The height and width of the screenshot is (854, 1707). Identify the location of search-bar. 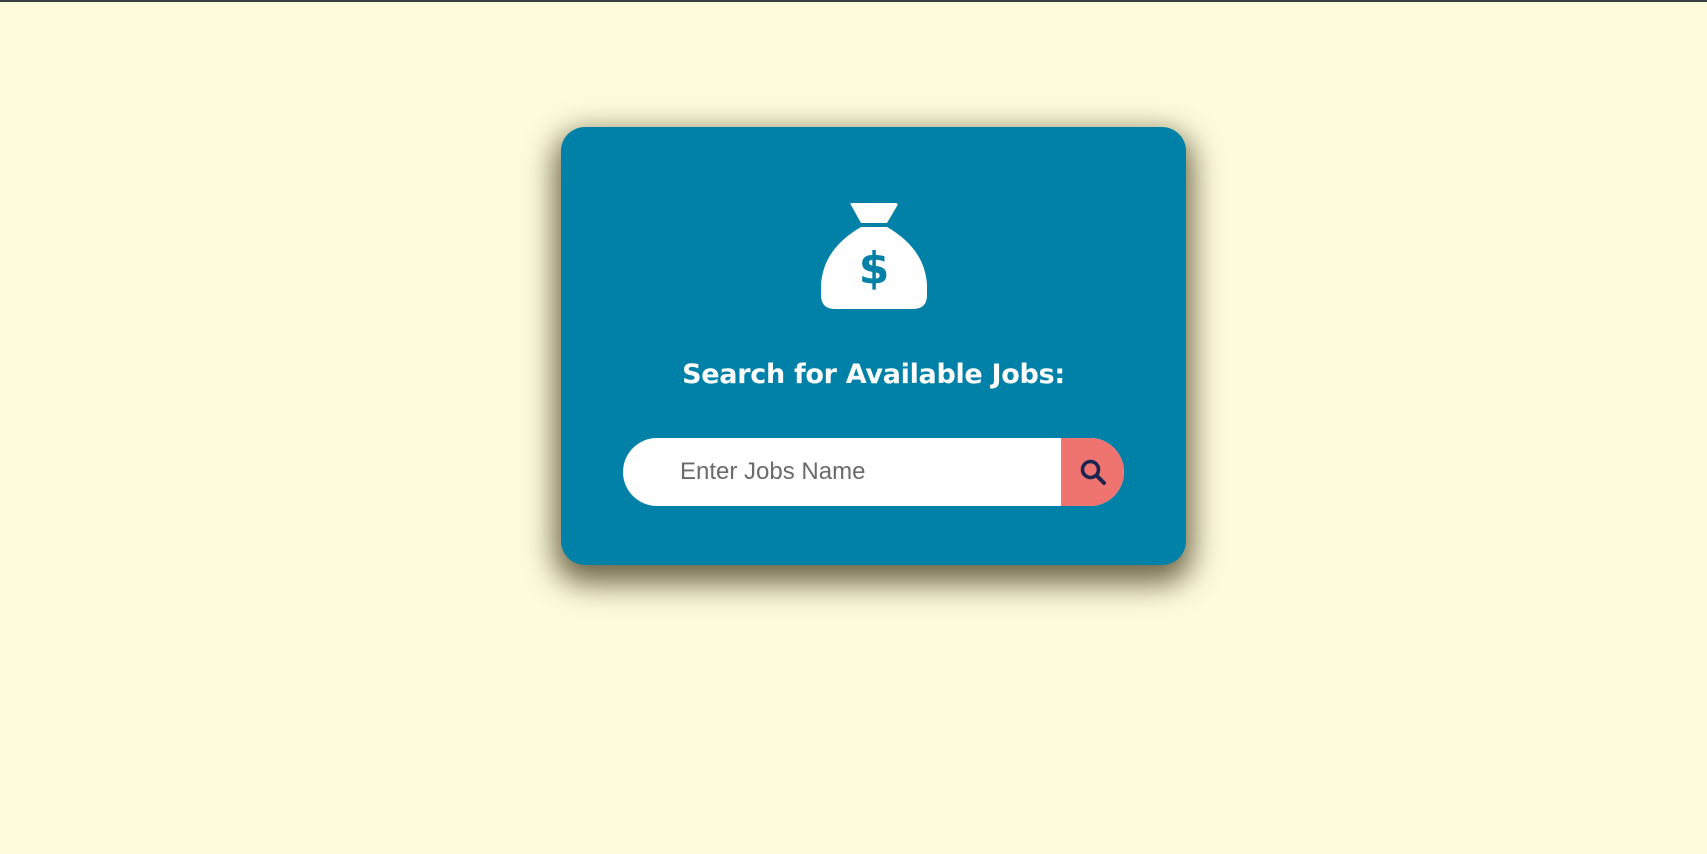
(873, 472).